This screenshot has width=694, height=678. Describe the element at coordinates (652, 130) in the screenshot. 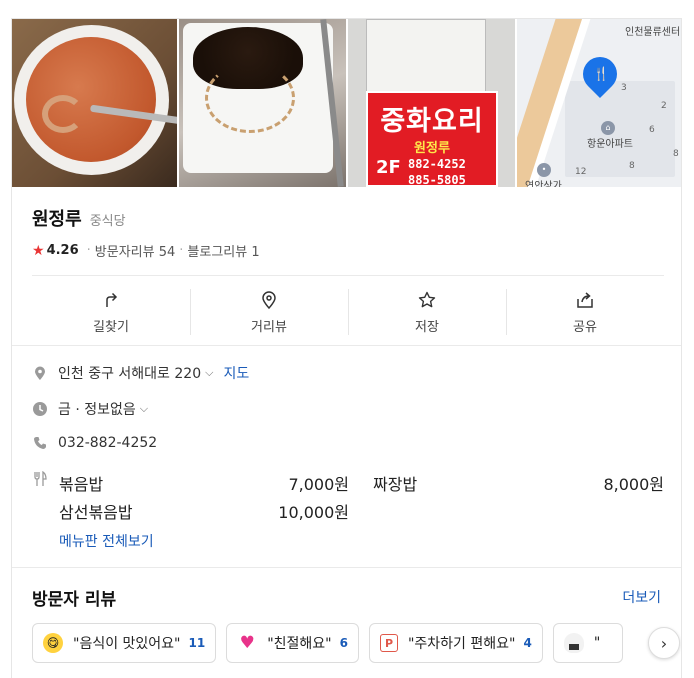

I see `map-number: 6` at that location.